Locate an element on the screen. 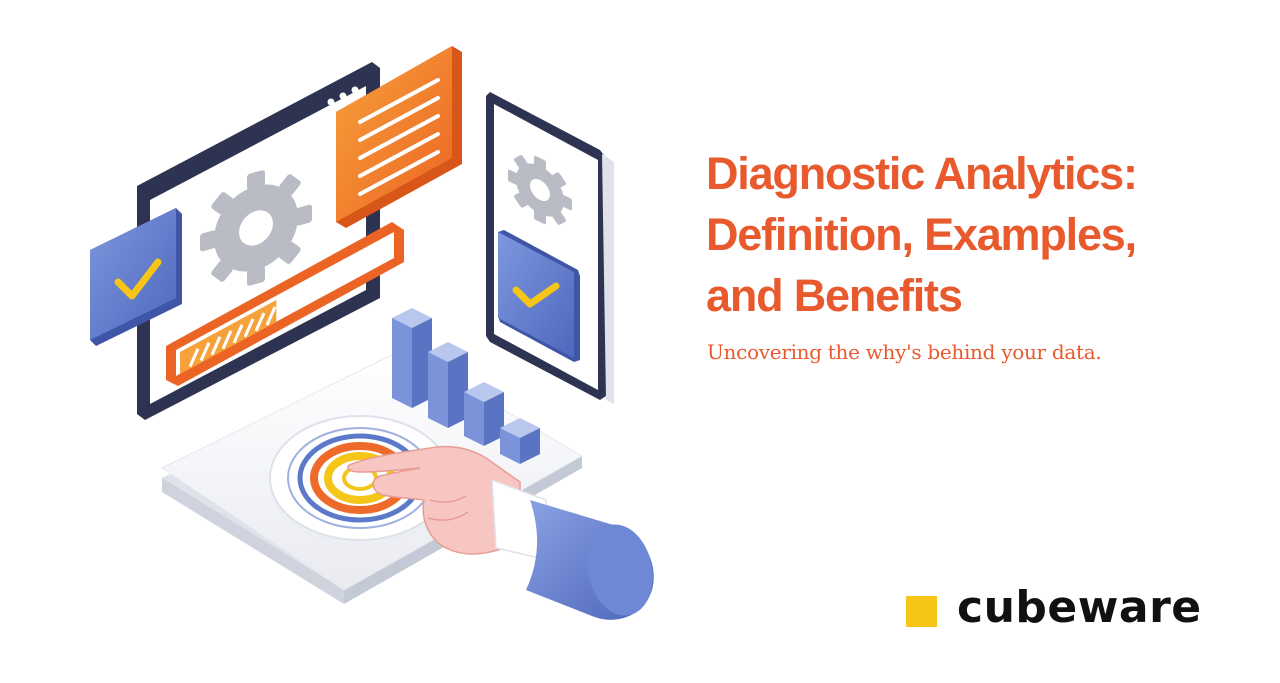  brand-logo: cubeware is located at coordinates (1054, 608).